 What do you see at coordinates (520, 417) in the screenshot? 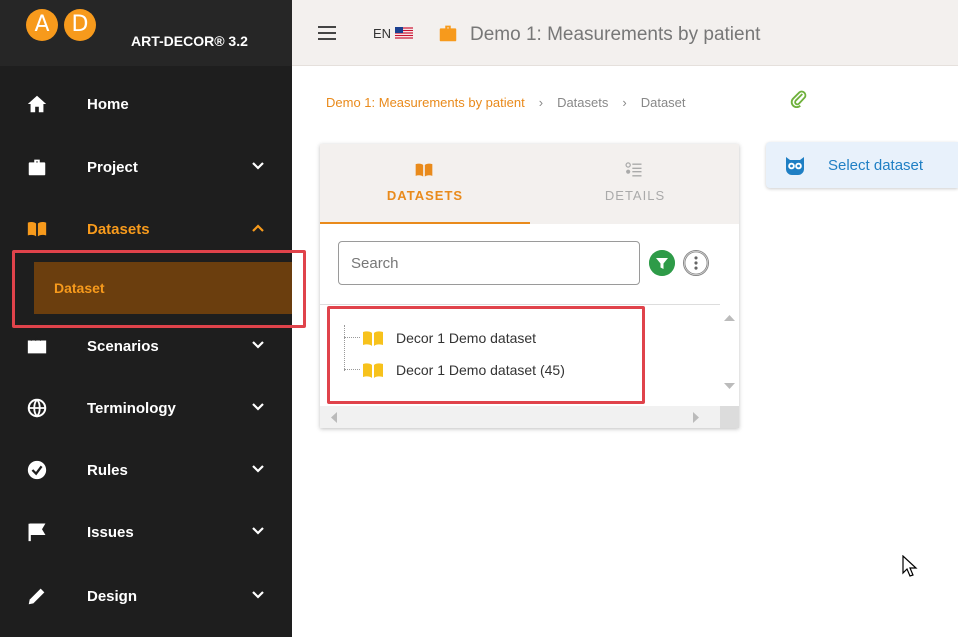
I see `horizontal-scrollbar` at bounding box center [520, 417].